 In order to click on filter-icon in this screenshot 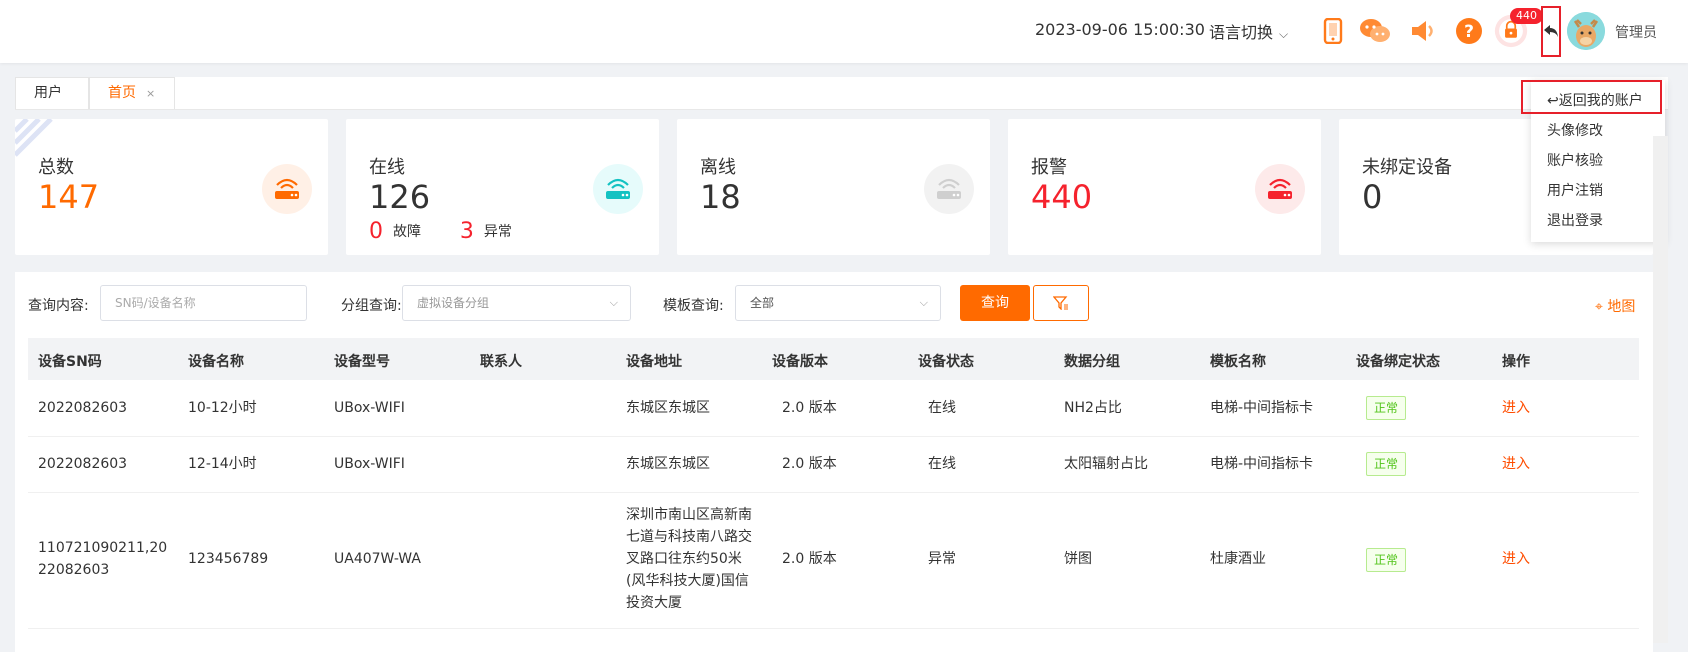, I will do `click(1060, 303)`.